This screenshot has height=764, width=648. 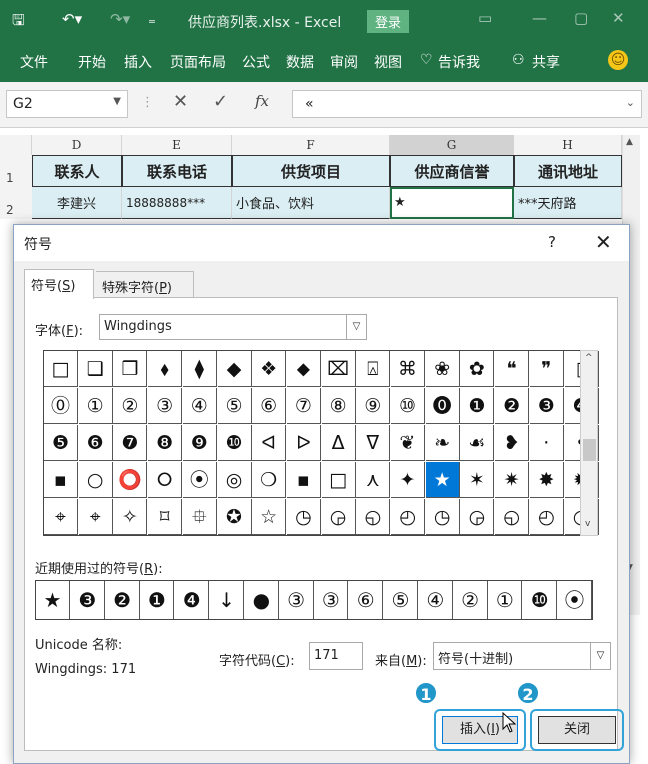 What do you see at coordinates (311, 203) in the screenshot?
I see `cell-f2: 小食品、饮料` at bounding box center [311, 203].